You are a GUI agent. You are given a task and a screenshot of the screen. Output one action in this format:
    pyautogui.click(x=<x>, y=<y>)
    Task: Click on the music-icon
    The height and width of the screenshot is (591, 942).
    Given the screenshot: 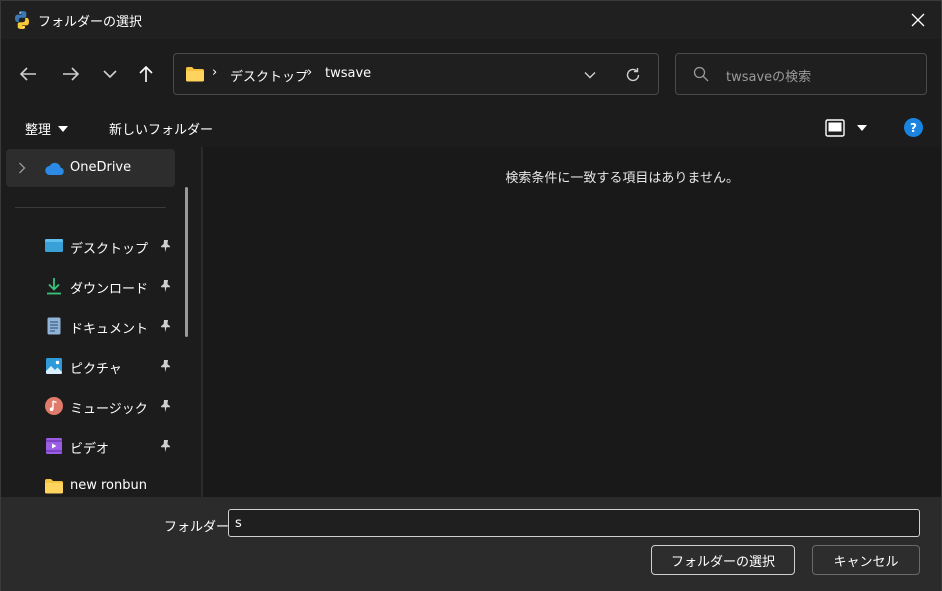 What is the action you would take?
    pyautogui.click(x=54, y=406)
    